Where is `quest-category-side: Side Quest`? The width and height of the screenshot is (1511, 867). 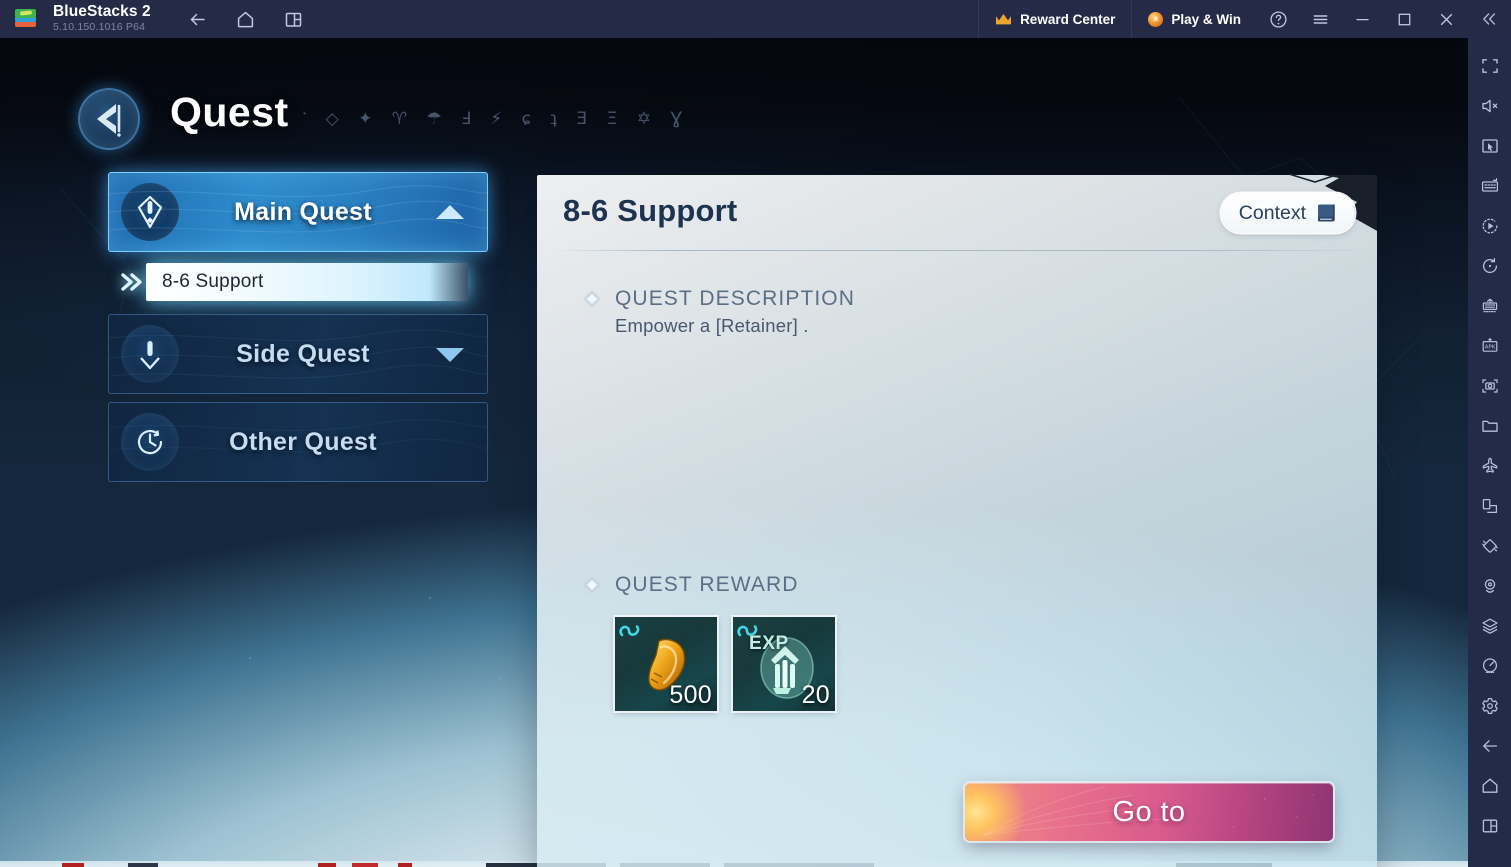 quest-category-side: Side Quest is located at coordinates (298, 354).